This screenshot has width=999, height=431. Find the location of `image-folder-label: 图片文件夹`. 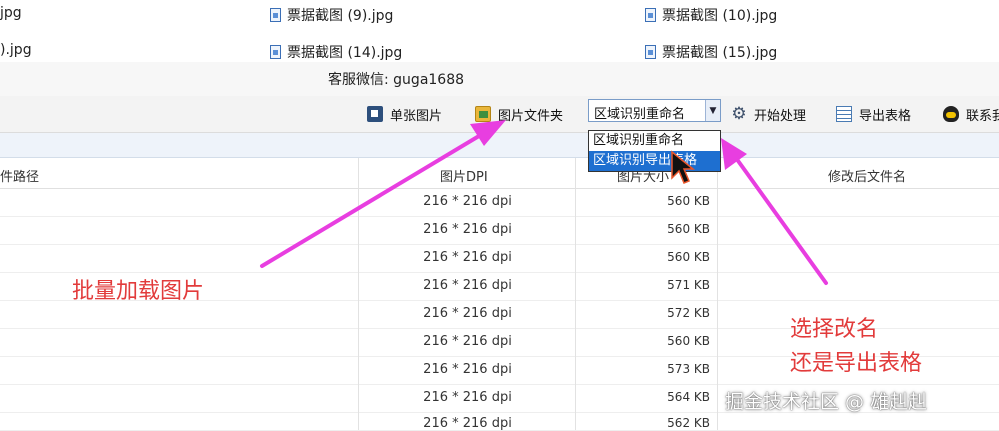

image-folder-label: 图片文件夹 is located at coordinates (531, 116).